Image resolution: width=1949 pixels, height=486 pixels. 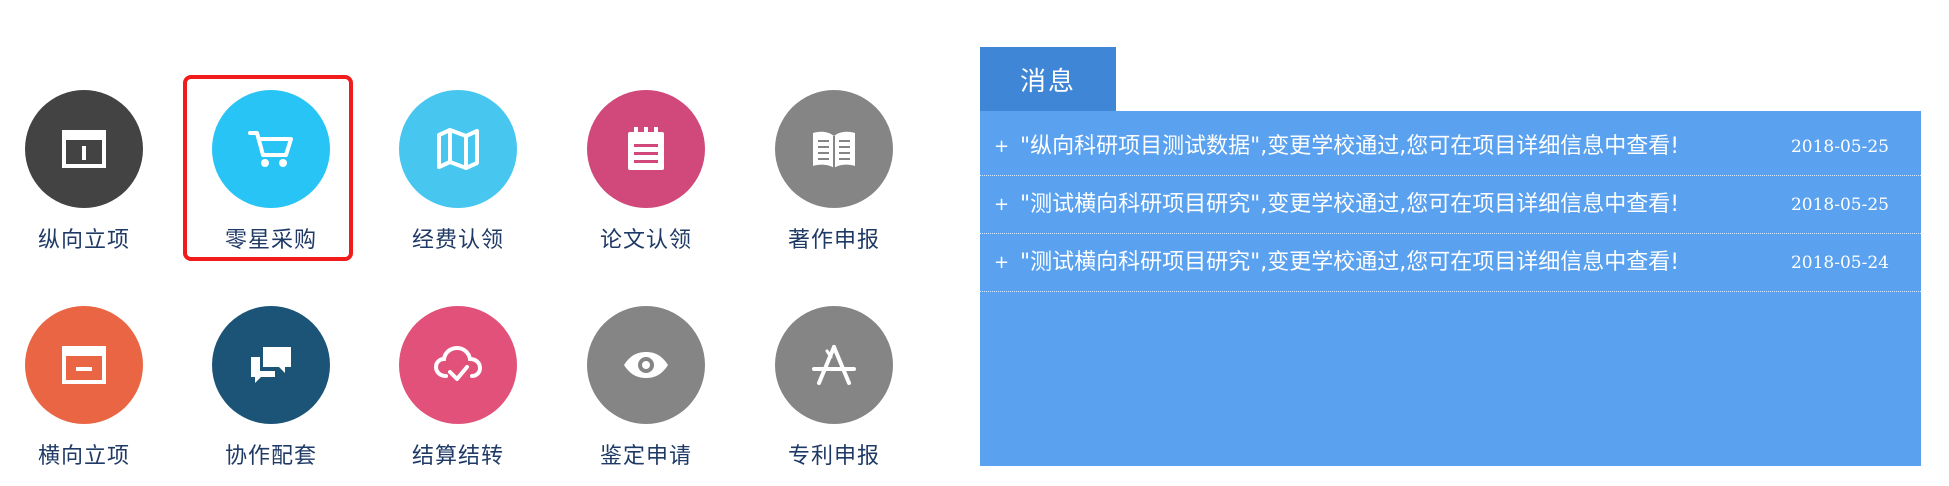 I want to click on open-book-icon, so click(x=834, y=149).